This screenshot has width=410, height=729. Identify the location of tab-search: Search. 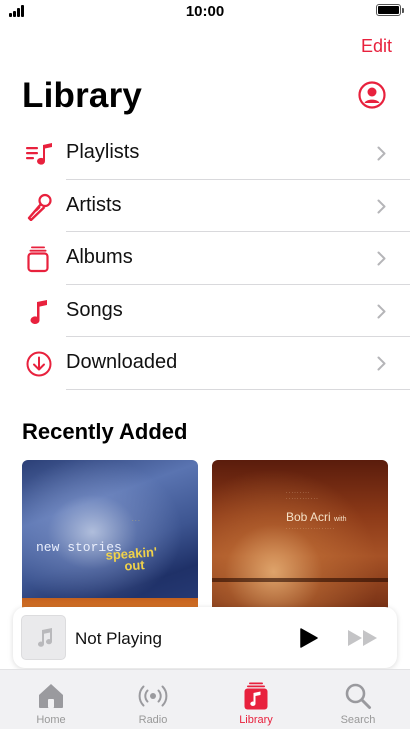
(358, 699).